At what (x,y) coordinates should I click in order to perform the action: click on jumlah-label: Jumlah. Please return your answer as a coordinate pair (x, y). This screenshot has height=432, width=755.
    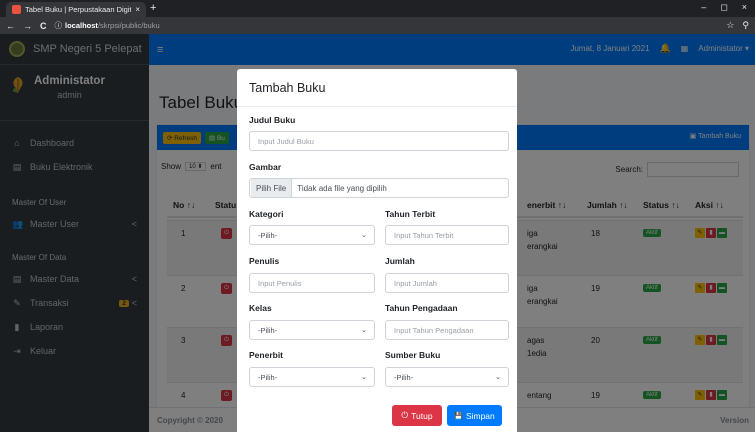
    Looking at the image, I should click on (400, 261).